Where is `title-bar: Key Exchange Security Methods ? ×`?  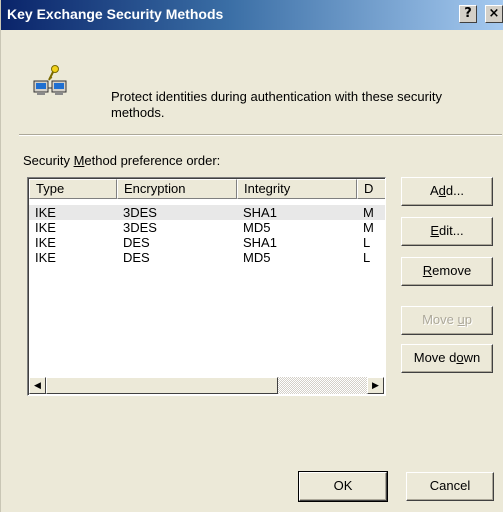
title-bar: Key Exchange Security Methods ? × is located at coordinates (252, 15).